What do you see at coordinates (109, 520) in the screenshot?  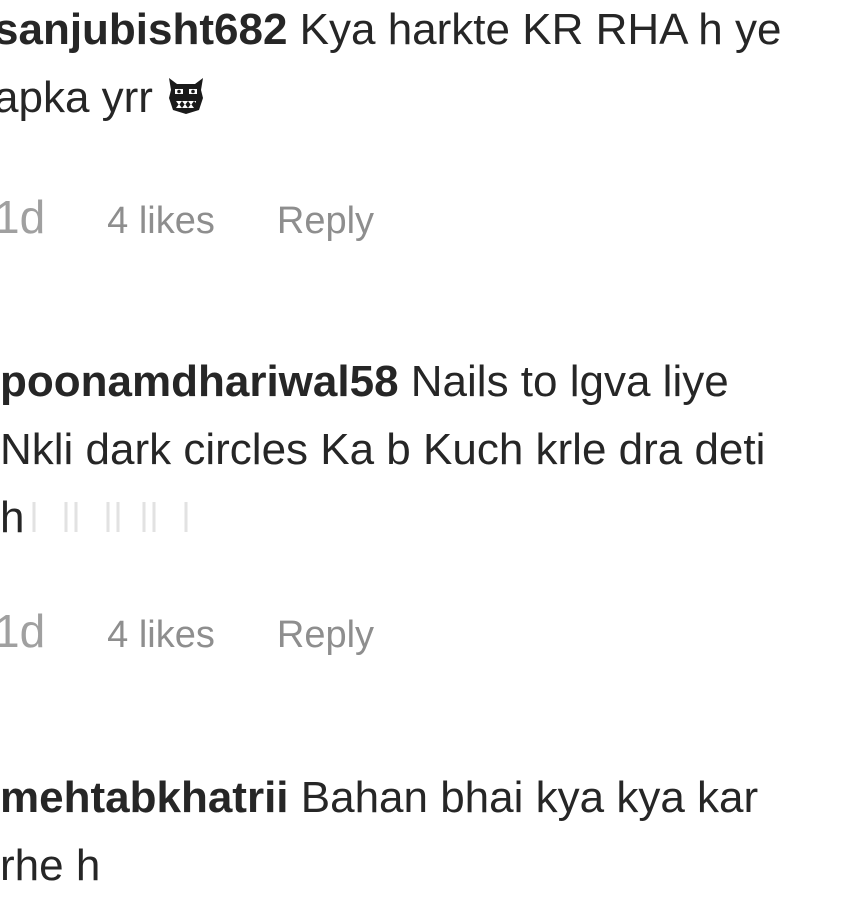 I see `unrendered-glyphs-icon` at bounding box center [109, 520].